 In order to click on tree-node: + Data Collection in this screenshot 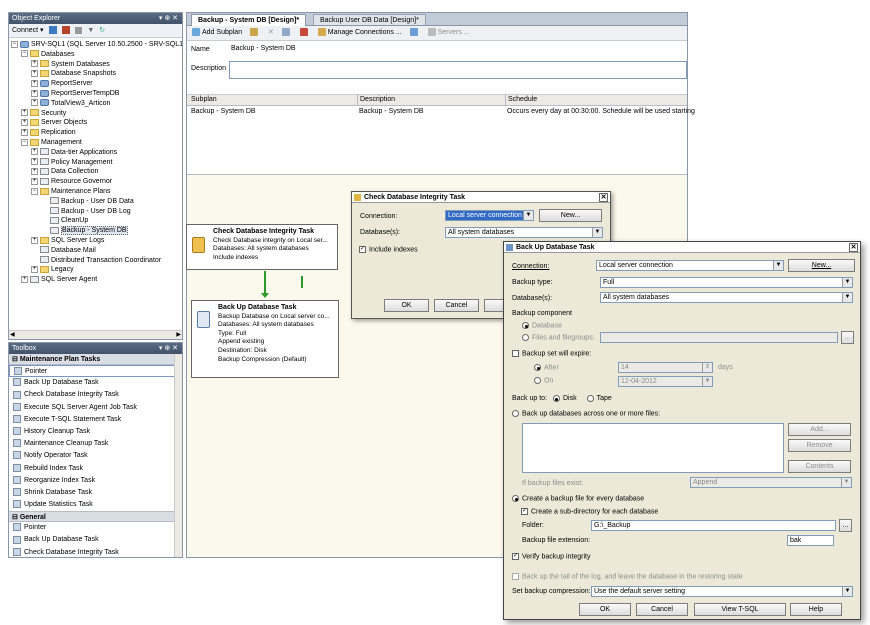, I will do `click(96, 172)`.